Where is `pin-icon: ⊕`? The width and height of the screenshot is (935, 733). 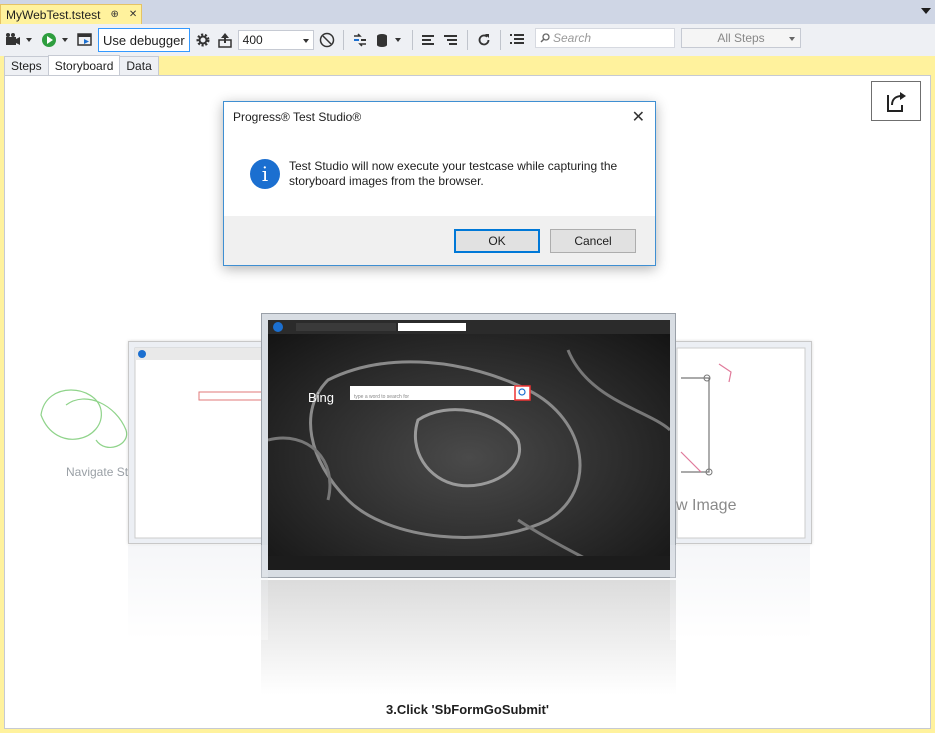 pin-icon: ⊕ is located at coordinates (114, 14).